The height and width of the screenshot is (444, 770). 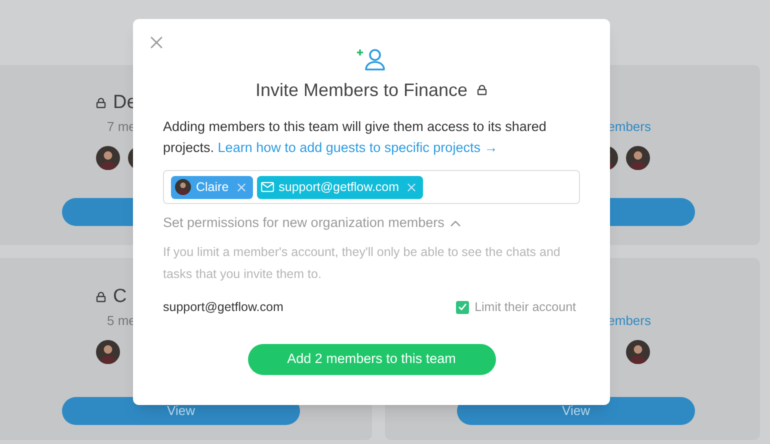 I want to click on team-title: C, so click(x=120, y=297).